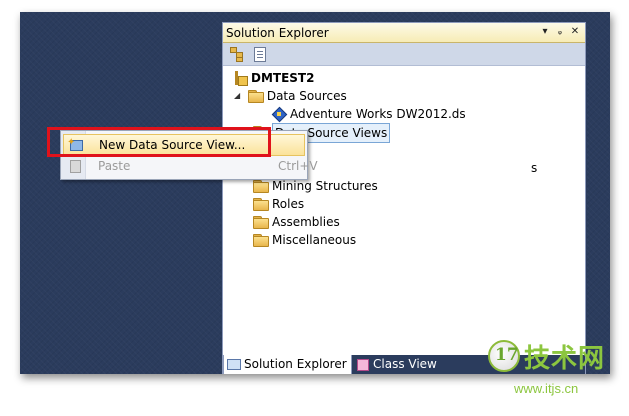 This screenshot has height=416, width=629. I want to click on project-icon, so click(240, 78).